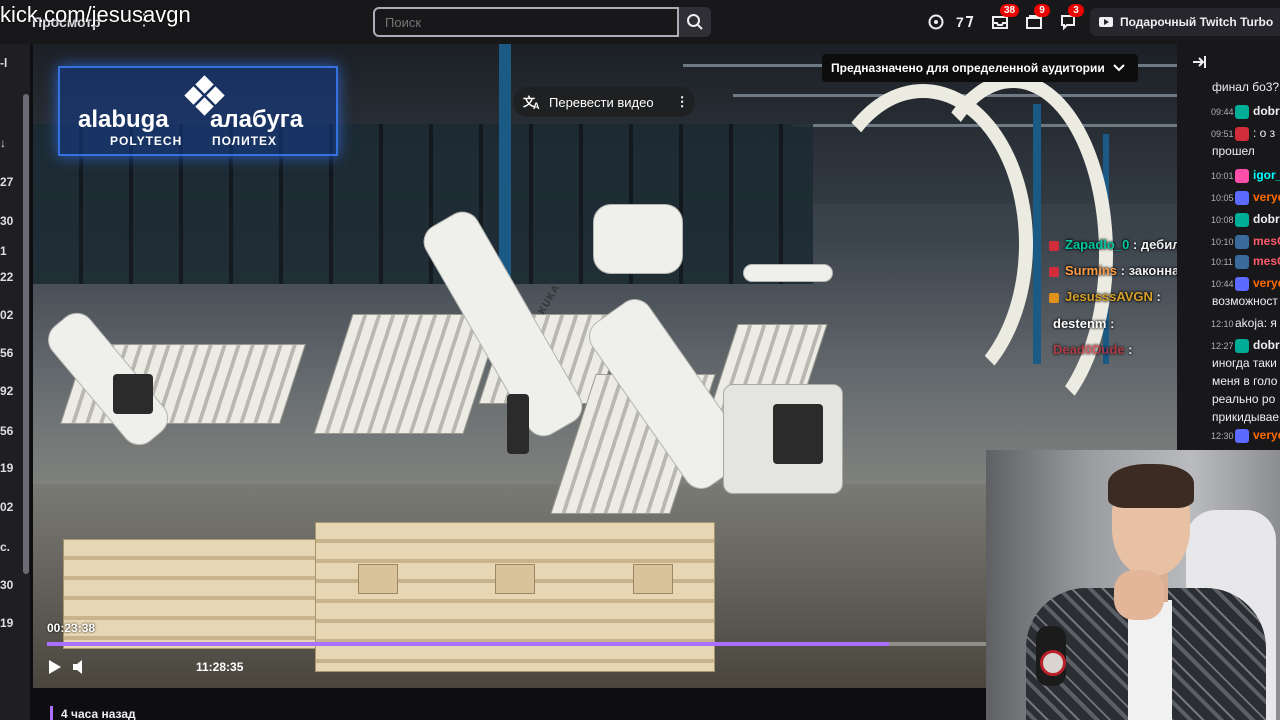  What do you see at coordinates (536, 105) in the screenshot?
I see `svg-text: A` at bounding box center [536, 105].